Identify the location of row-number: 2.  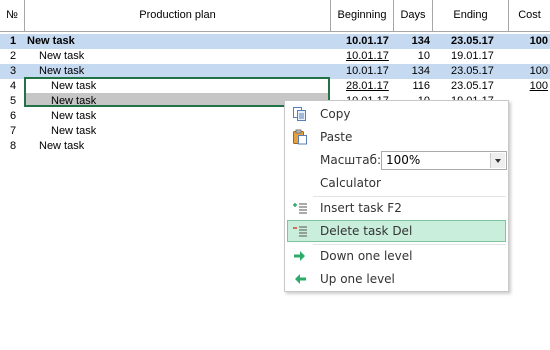
(13, 56).